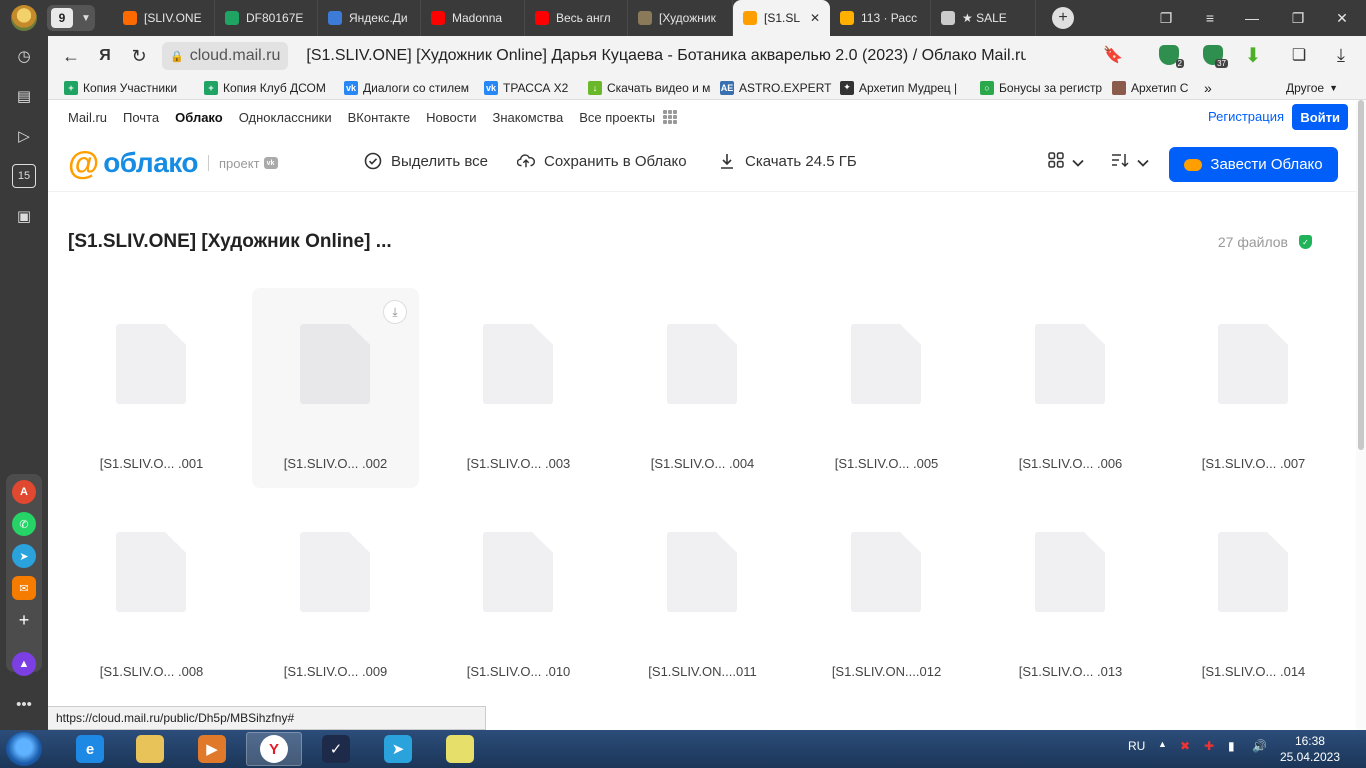  What do you see at coordinates (1259, 746) in the screenshot?
I see `volume-icon: 🔊` at bounding box center [1259, 746].